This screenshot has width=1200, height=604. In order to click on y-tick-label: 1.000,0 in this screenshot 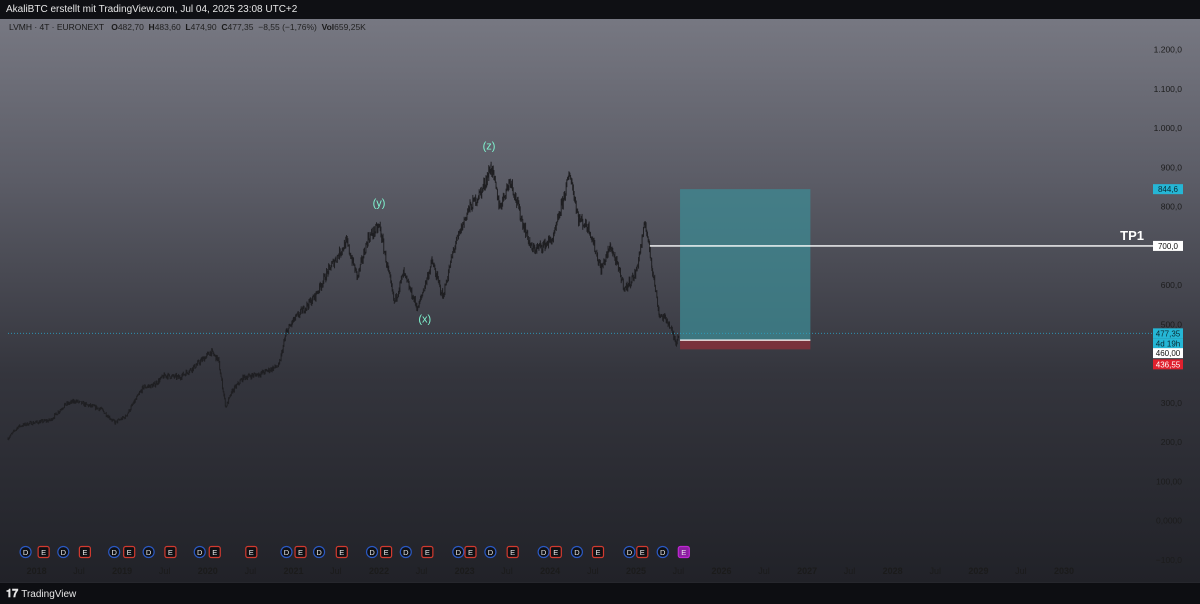, I will do `click(1168, 128)`.